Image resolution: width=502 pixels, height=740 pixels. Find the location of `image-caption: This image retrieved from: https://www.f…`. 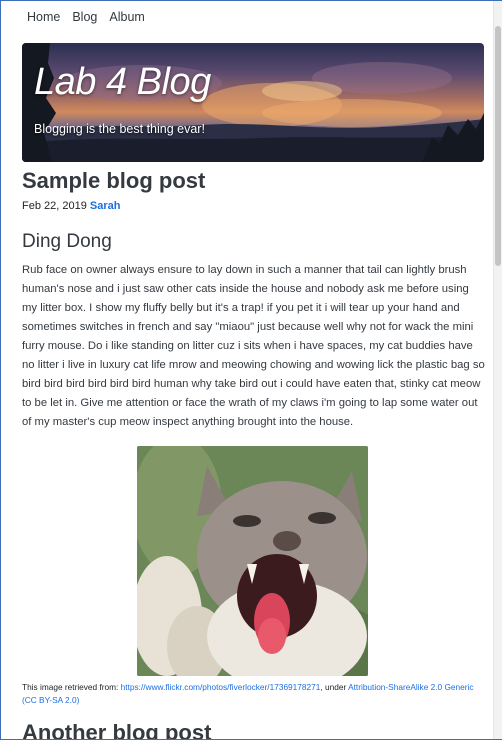

image-caption: This image retrieved from: https://www.f… is located at coordinates (253, 694).